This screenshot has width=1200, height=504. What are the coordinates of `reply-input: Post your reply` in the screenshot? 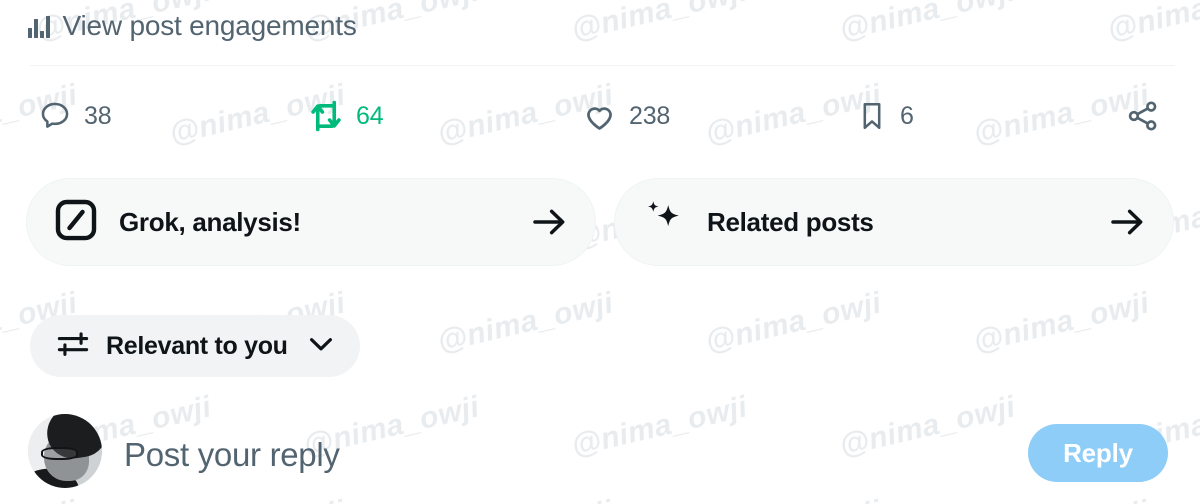 It's located at (232, 454).